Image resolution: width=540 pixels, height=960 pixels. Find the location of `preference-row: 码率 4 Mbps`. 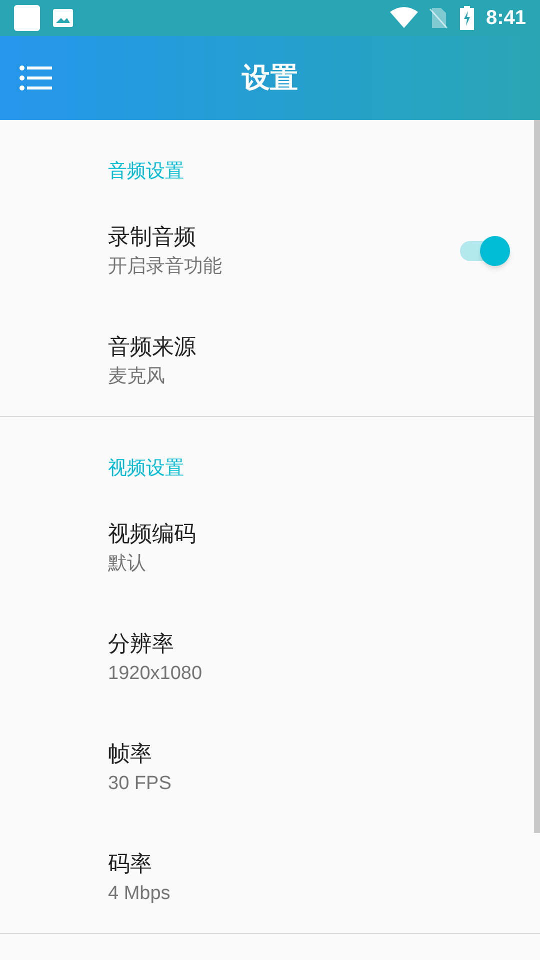

preference-row: 码率 4 Mbps is located at coordinates (267, 878).